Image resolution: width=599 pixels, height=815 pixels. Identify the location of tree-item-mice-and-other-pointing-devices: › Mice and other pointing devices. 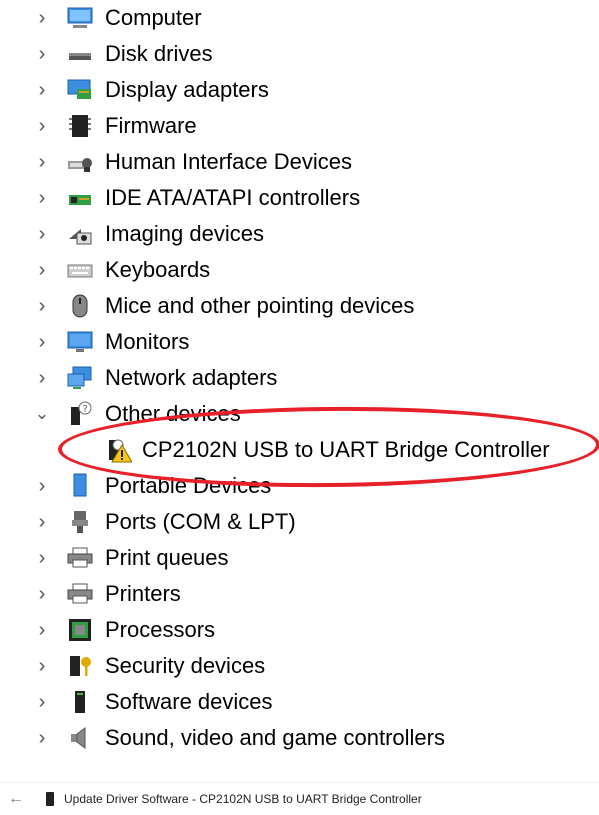
(207, 306).